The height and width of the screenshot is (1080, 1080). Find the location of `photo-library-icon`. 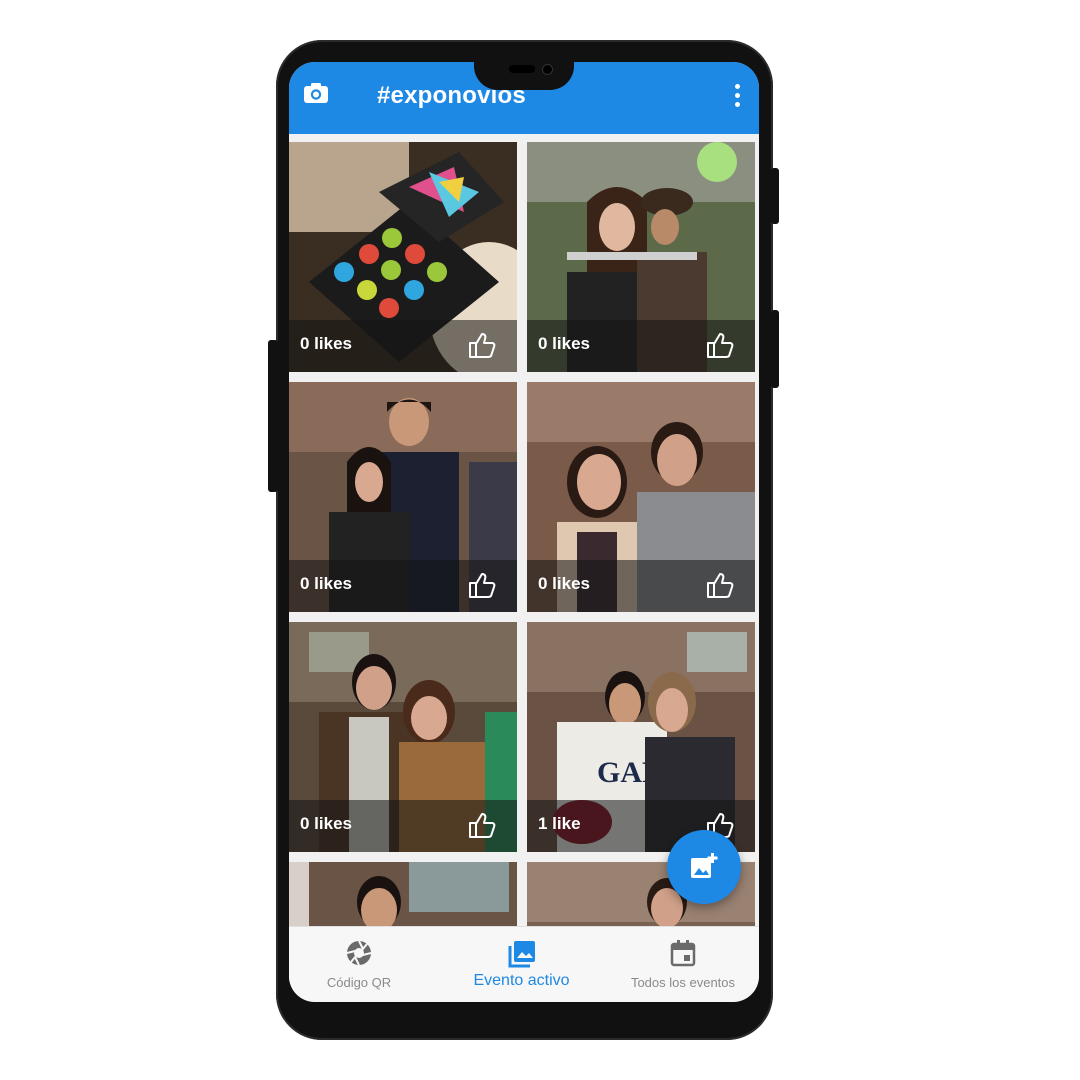

photo-library-icon is located at coordinates (521, 954).